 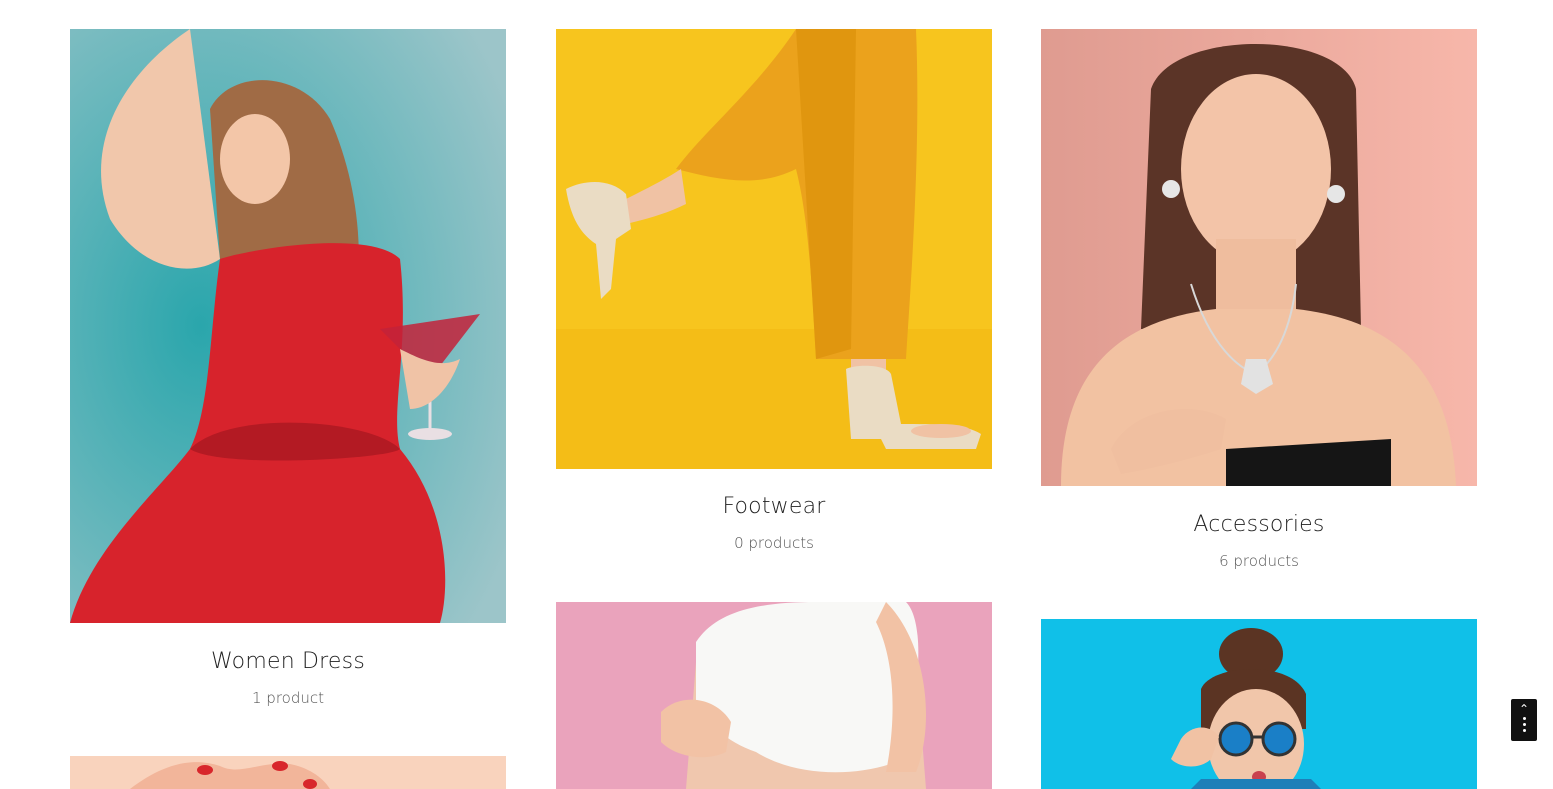 I want to click on category-title: Footwear, so click(x=774, y=507).